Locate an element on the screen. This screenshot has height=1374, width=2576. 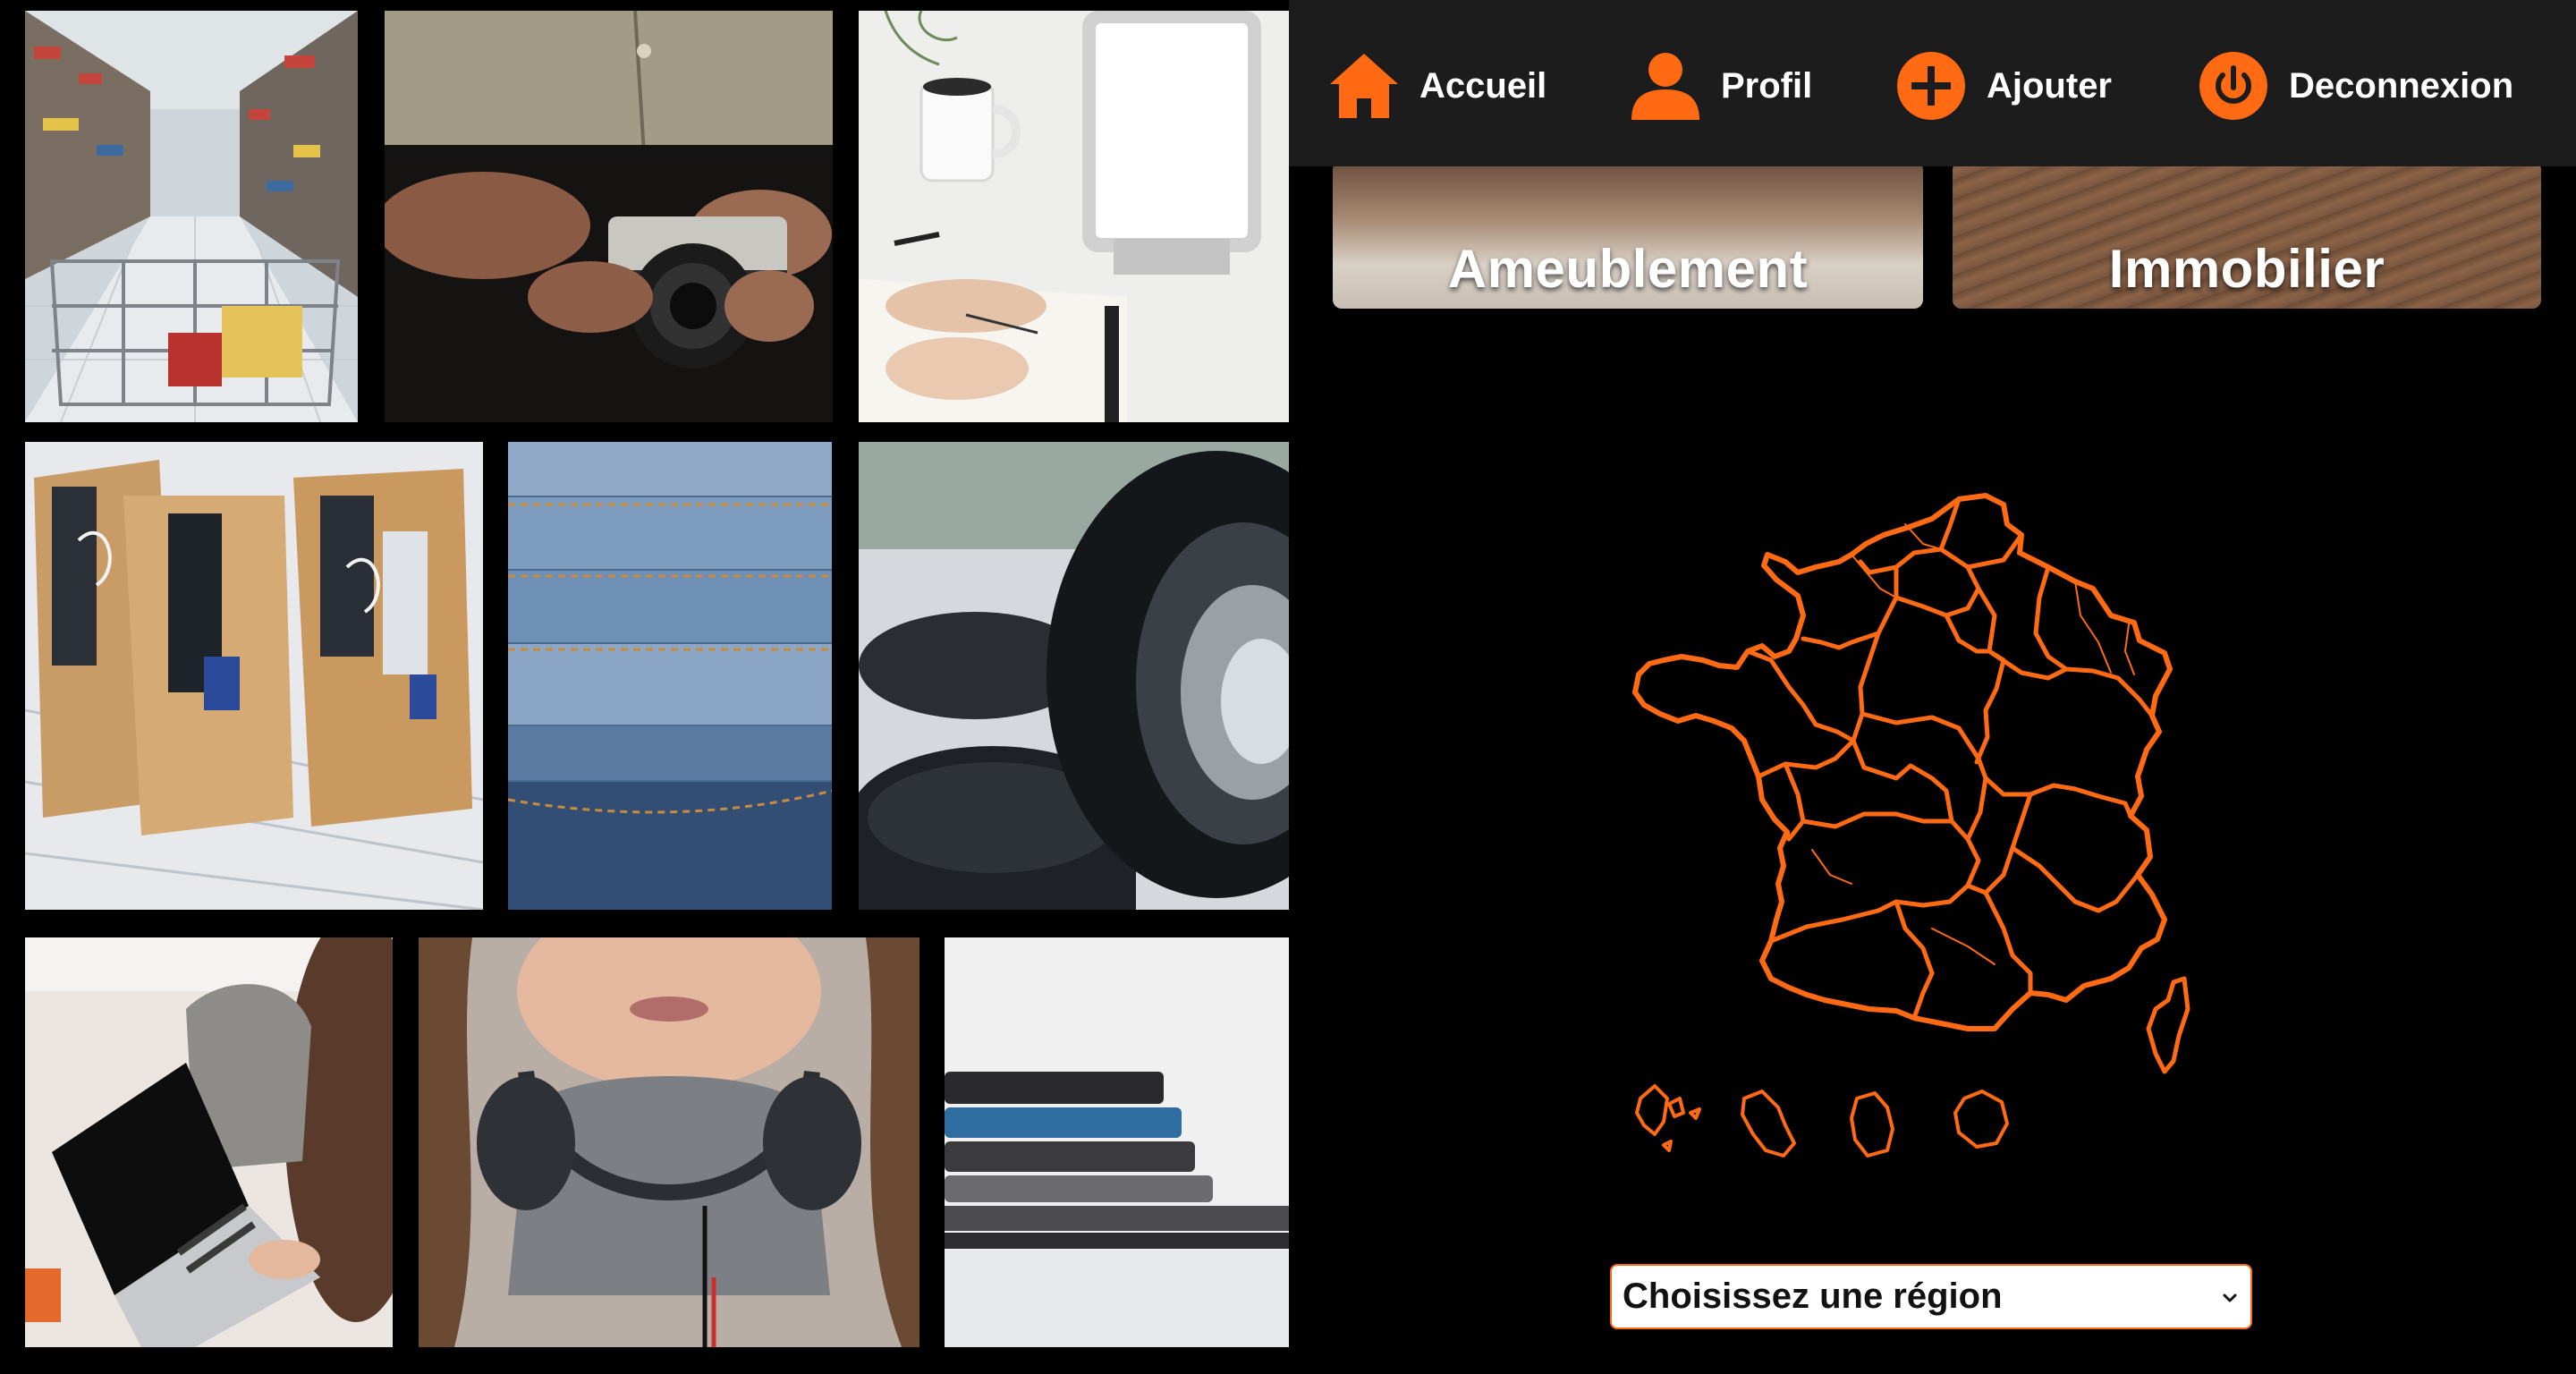
mainland-outline is located at coordinates (1902, 762).